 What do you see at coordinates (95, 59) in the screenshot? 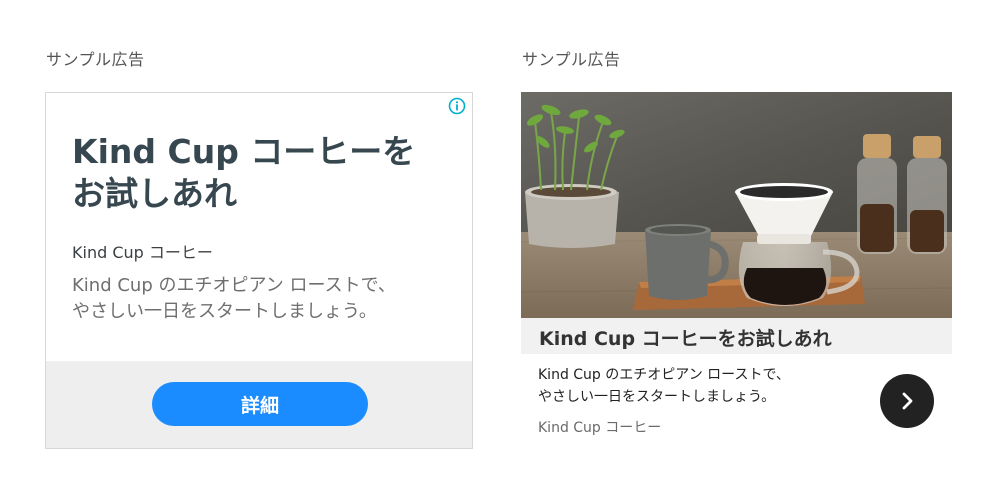
I see `sample-ad-label-left: サンプル広告` at bounding box center [95, 59].